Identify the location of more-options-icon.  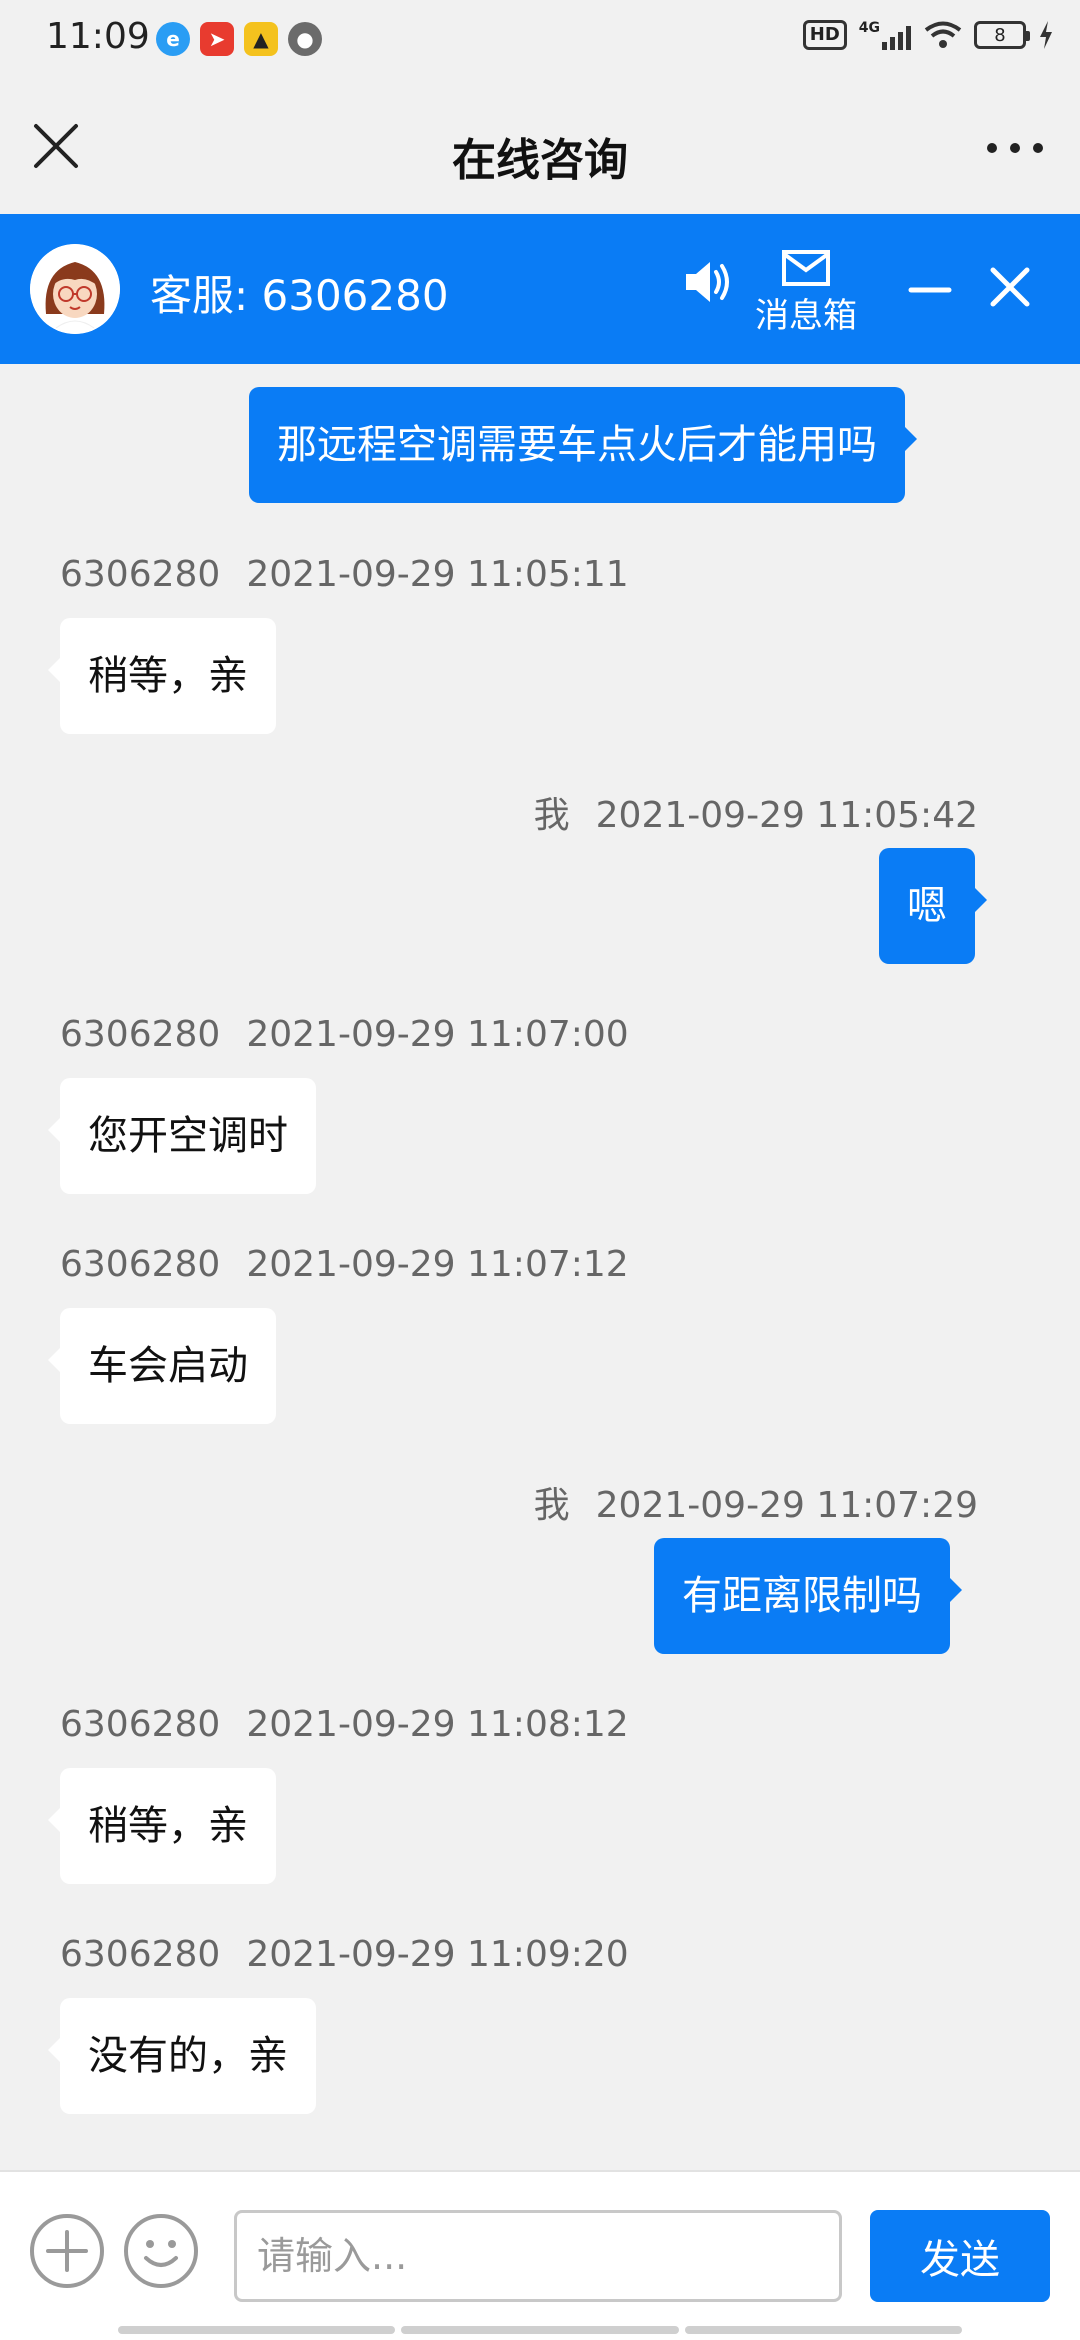
(1015, 148).